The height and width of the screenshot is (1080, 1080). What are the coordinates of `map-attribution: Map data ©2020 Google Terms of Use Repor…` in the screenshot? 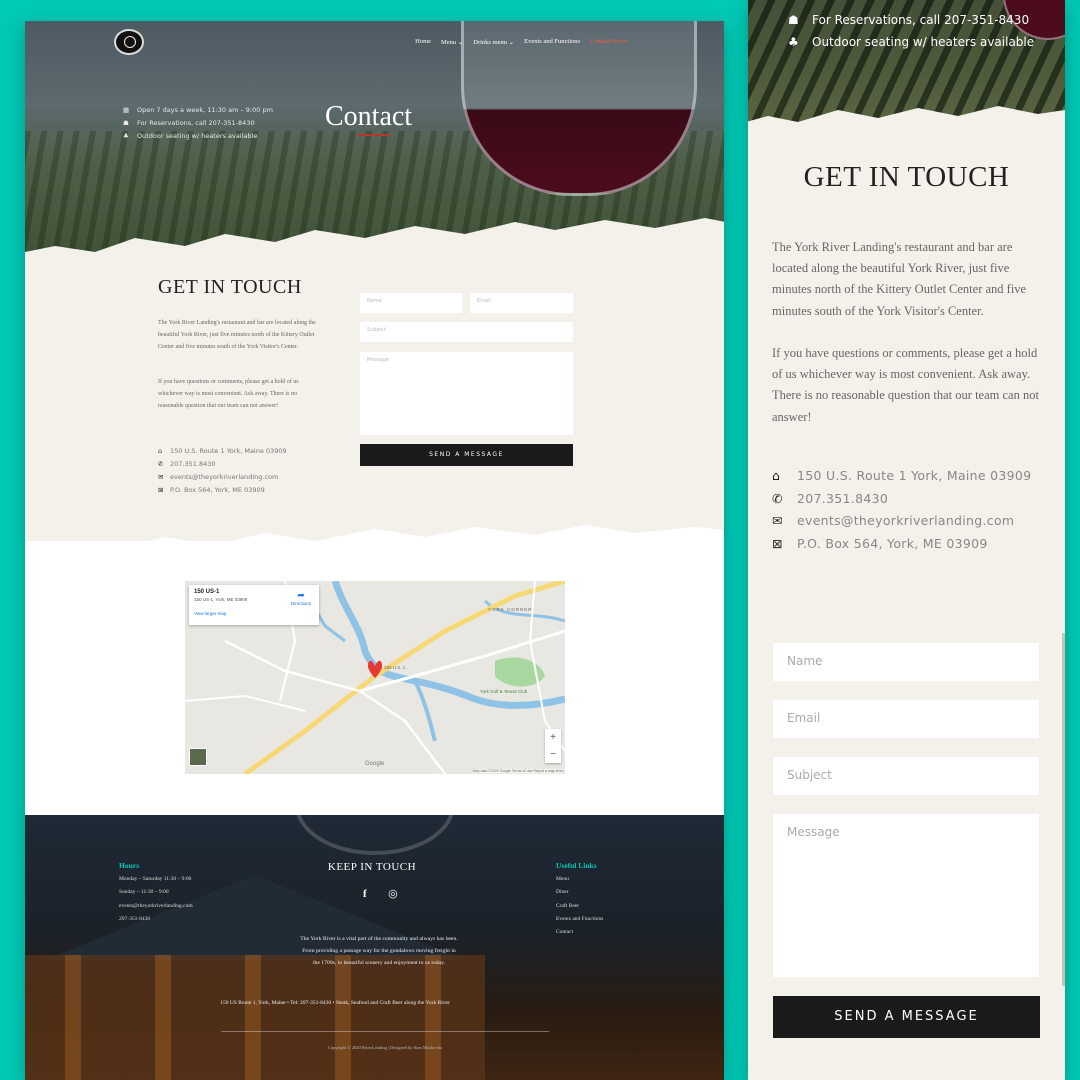 It's located at (517, 771).